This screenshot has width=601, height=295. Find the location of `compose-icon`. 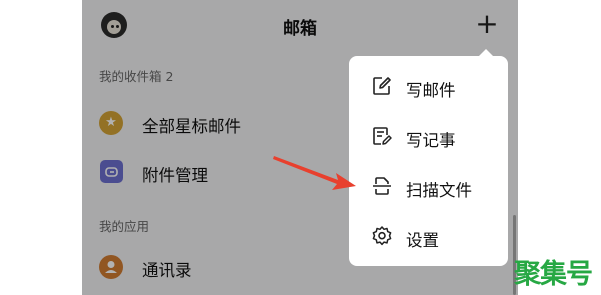

compose-icon is located at coordinates (382, 86).